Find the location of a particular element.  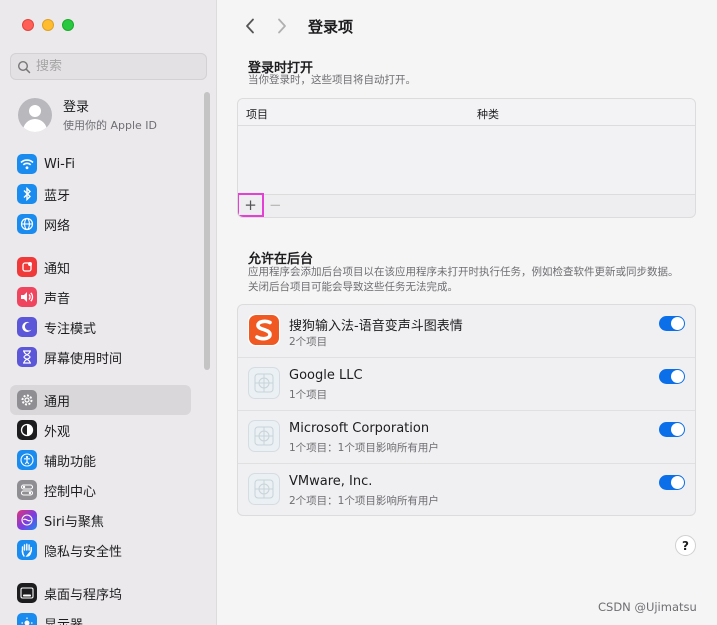

sidebar-item-desktop-dock: 桌面与程序坞 is located at coordinates (100, 593).